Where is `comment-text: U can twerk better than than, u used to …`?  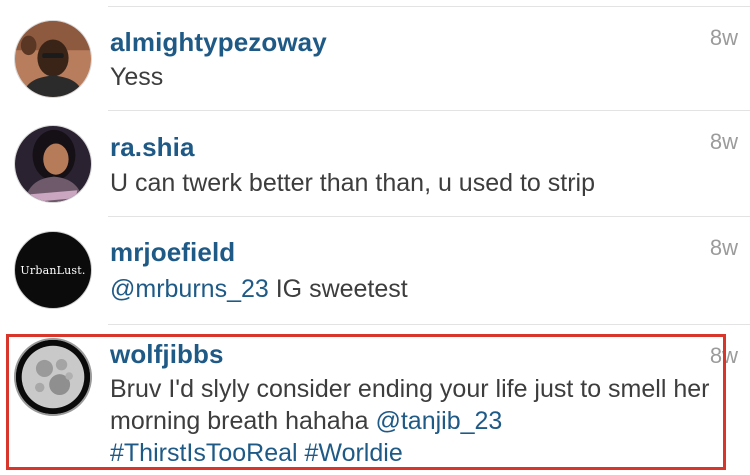
comment-text: U can twerk better than than, u used to … is located at coordinates (352, 183).